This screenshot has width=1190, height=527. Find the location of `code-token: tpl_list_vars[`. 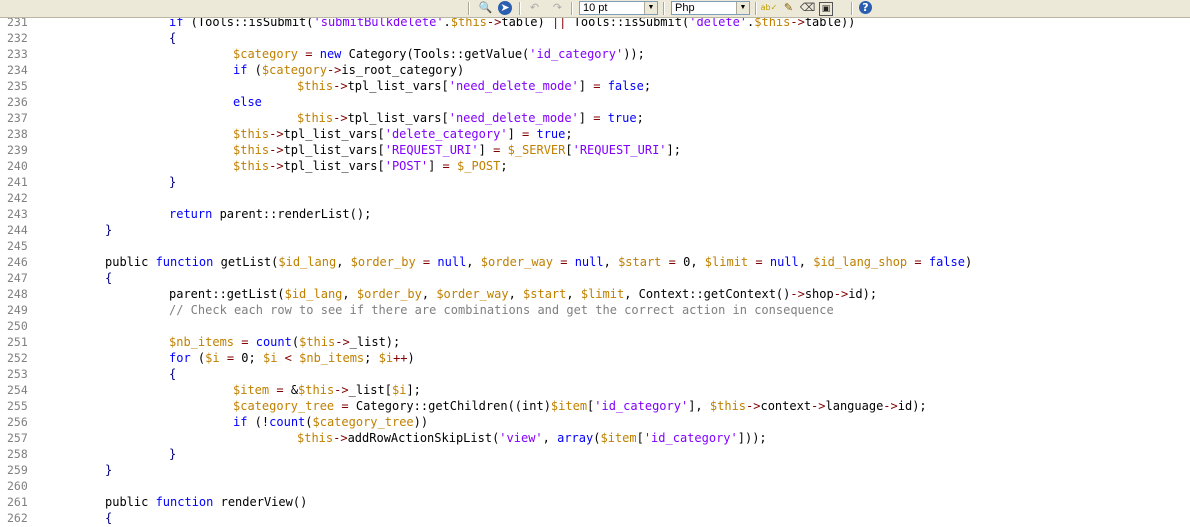

code-token: tpl_list_vars[ is located at coordinates (334, 134).